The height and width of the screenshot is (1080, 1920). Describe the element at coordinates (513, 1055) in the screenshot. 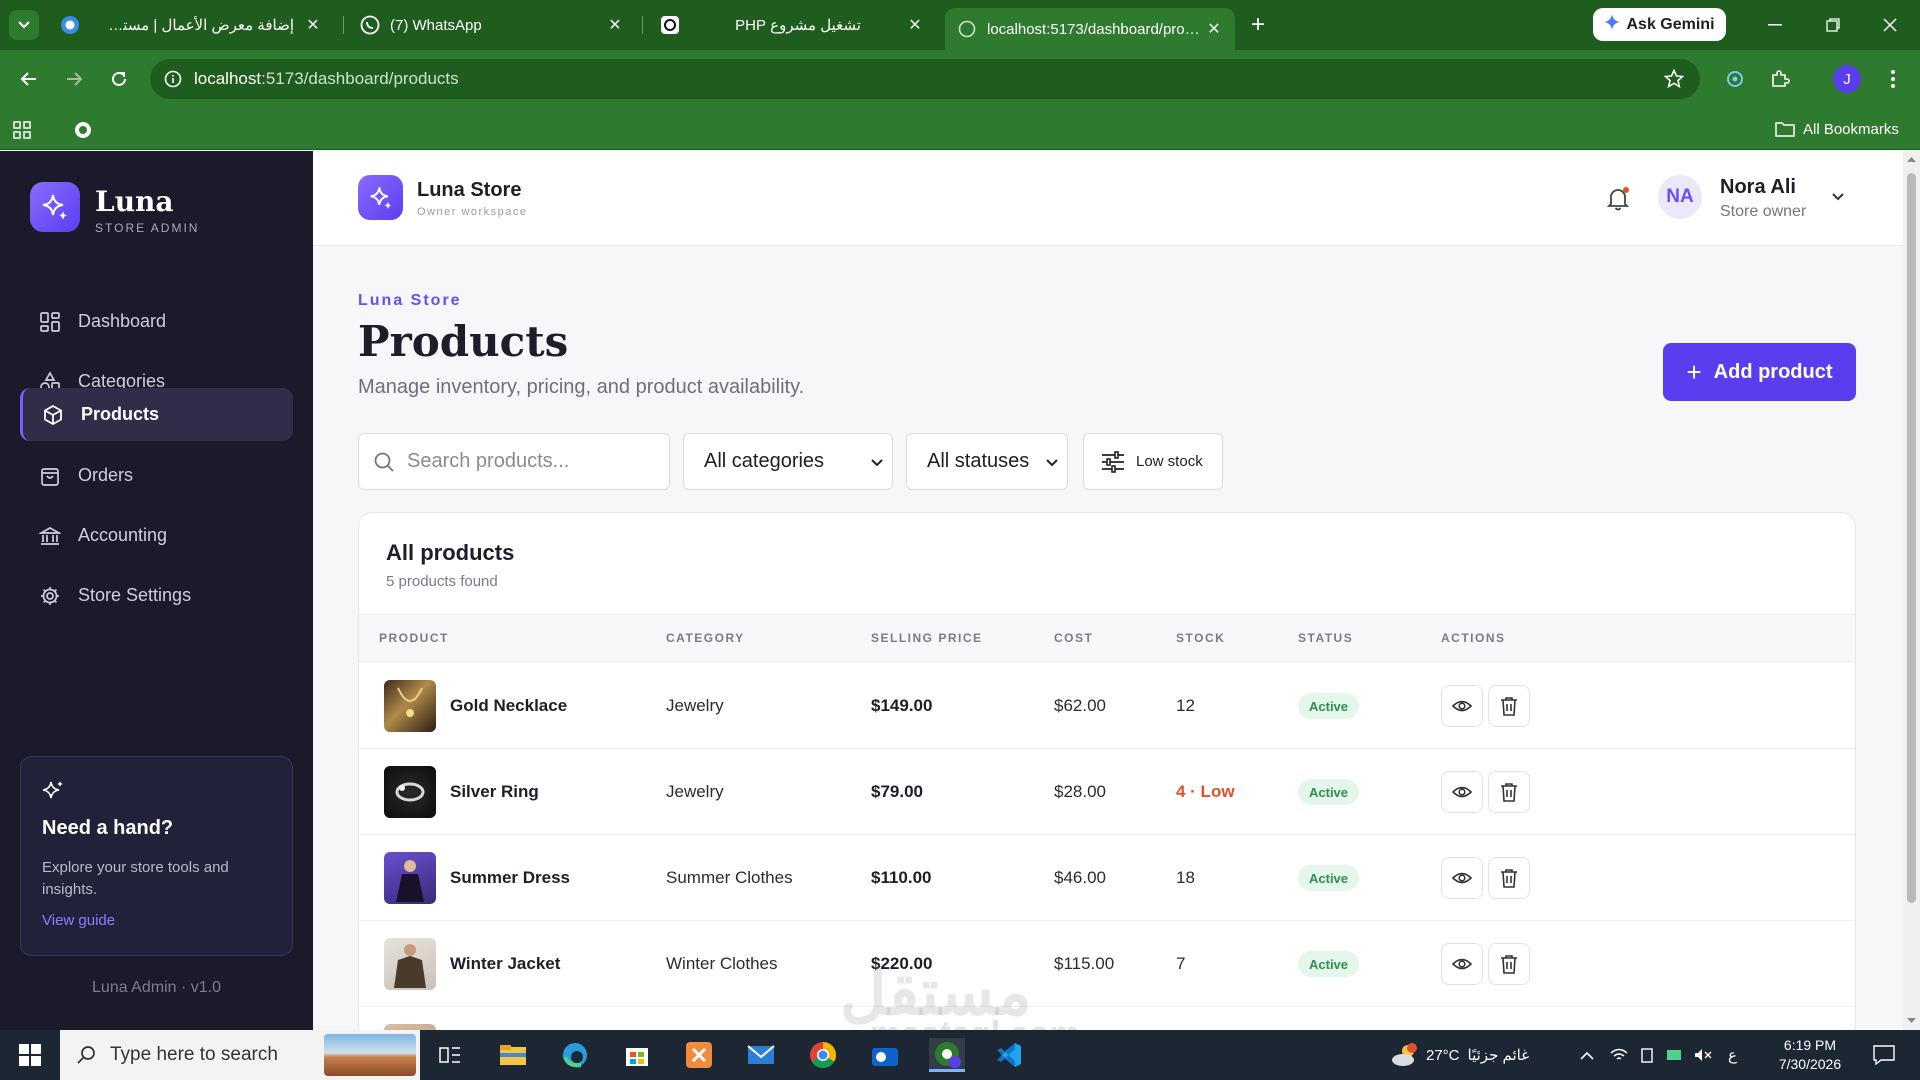

I see `file-explorer-icon` at that location.